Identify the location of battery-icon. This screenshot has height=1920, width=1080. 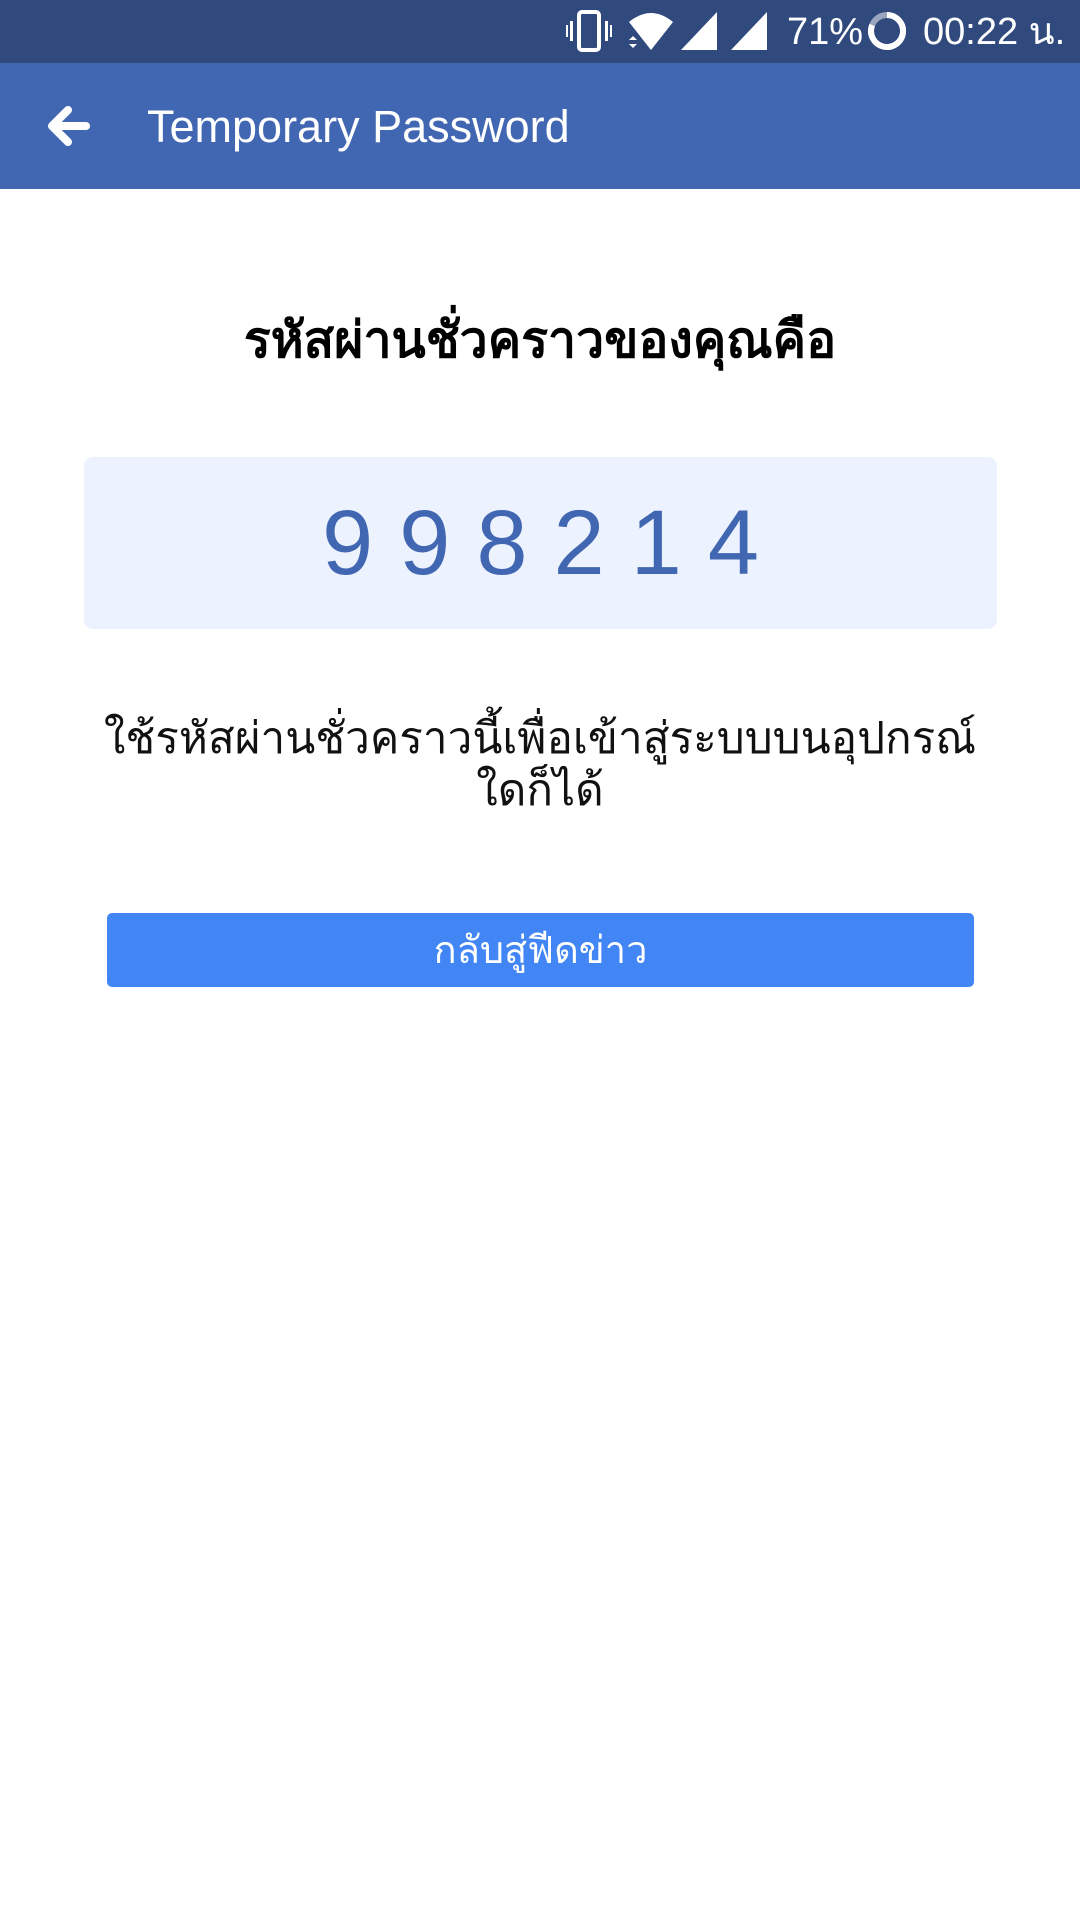
(887, 33).